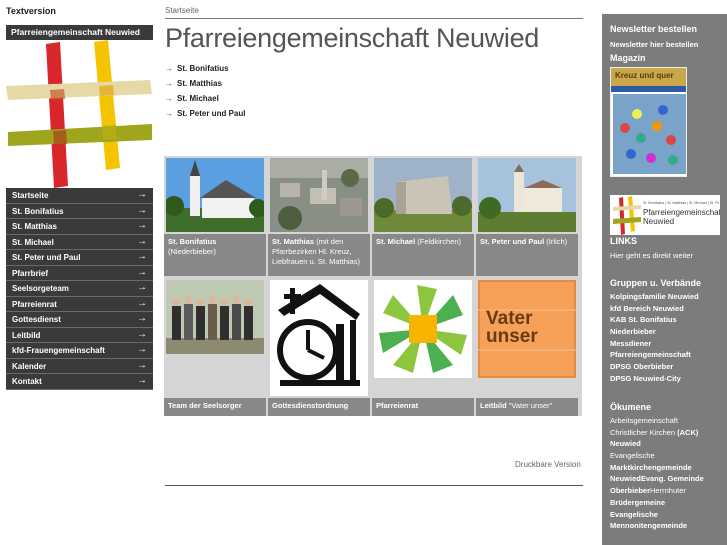  I want to click on nav-item-st-michael: St. Michael →, so click(79, 242).